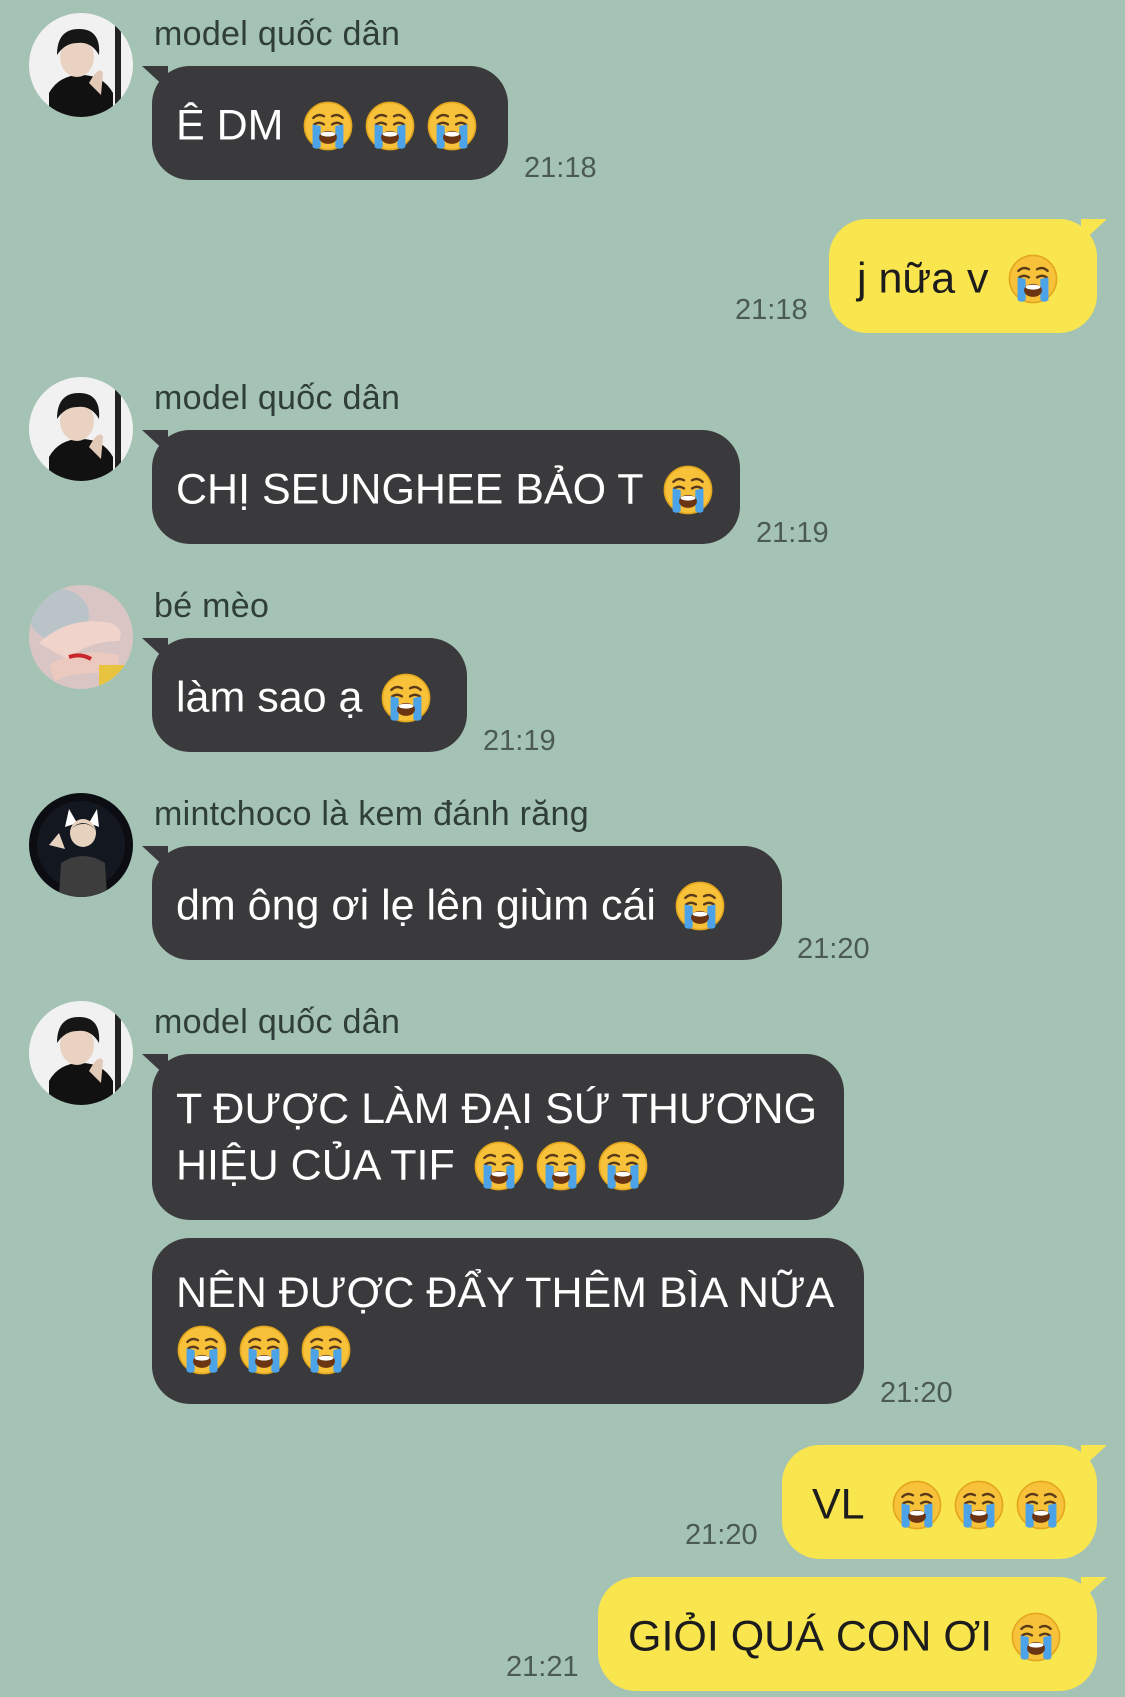  What do you see at coordinates (81, 637) in the screenshot?
I see `hand-photo-avatar` at bounding box center [81, 637].